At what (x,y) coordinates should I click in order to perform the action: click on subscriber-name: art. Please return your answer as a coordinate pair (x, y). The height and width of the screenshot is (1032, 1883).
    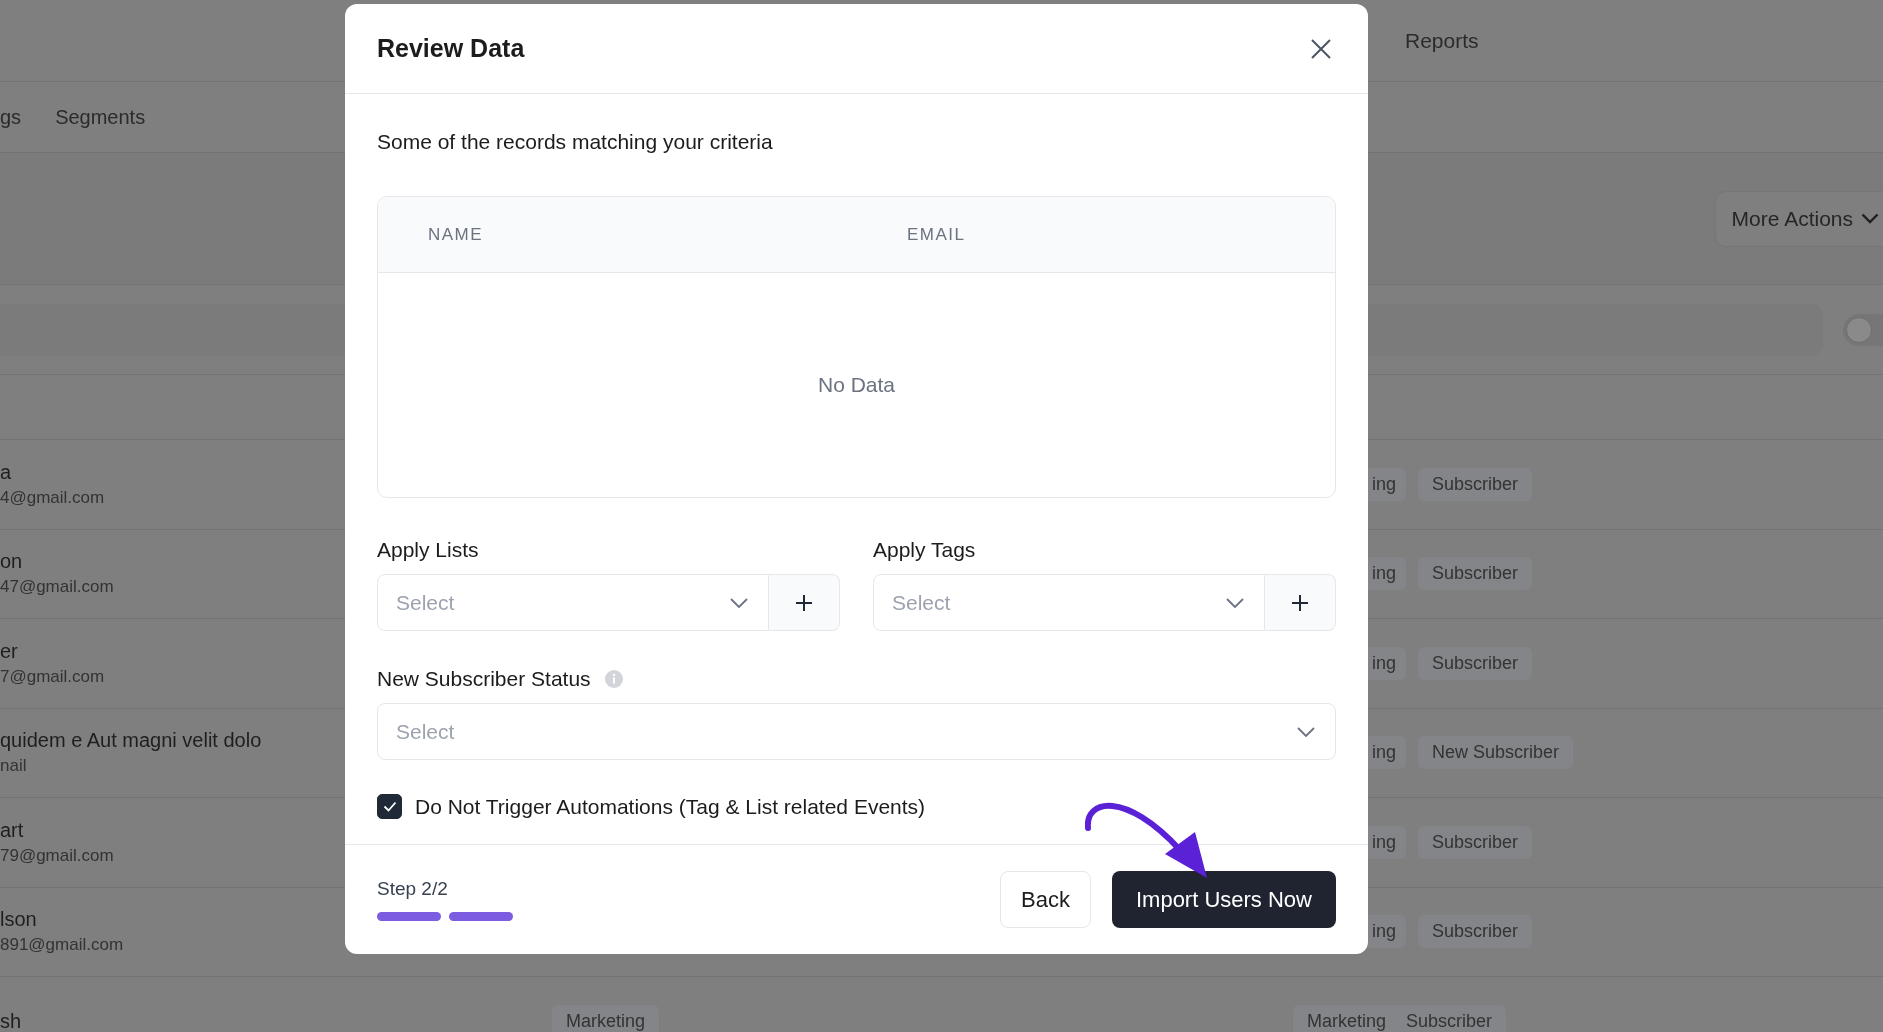
    Looking at the image, I should click on (12, 830).